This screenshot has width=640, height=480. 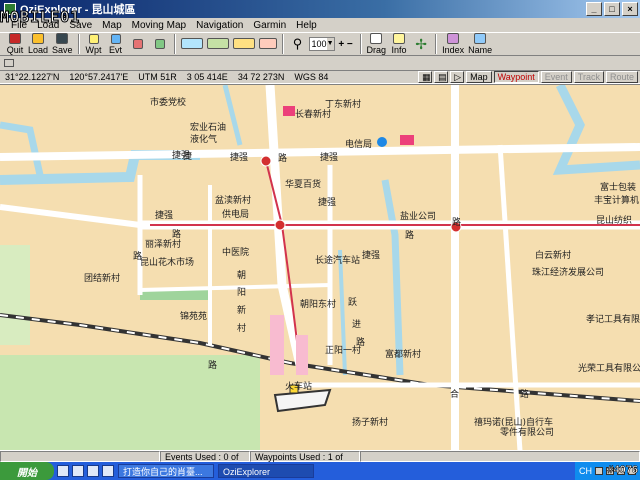 What do you see at coordinates (306, 25) in the screenshot?
I see `menu-help: Help` at bounding box center [306, 25].